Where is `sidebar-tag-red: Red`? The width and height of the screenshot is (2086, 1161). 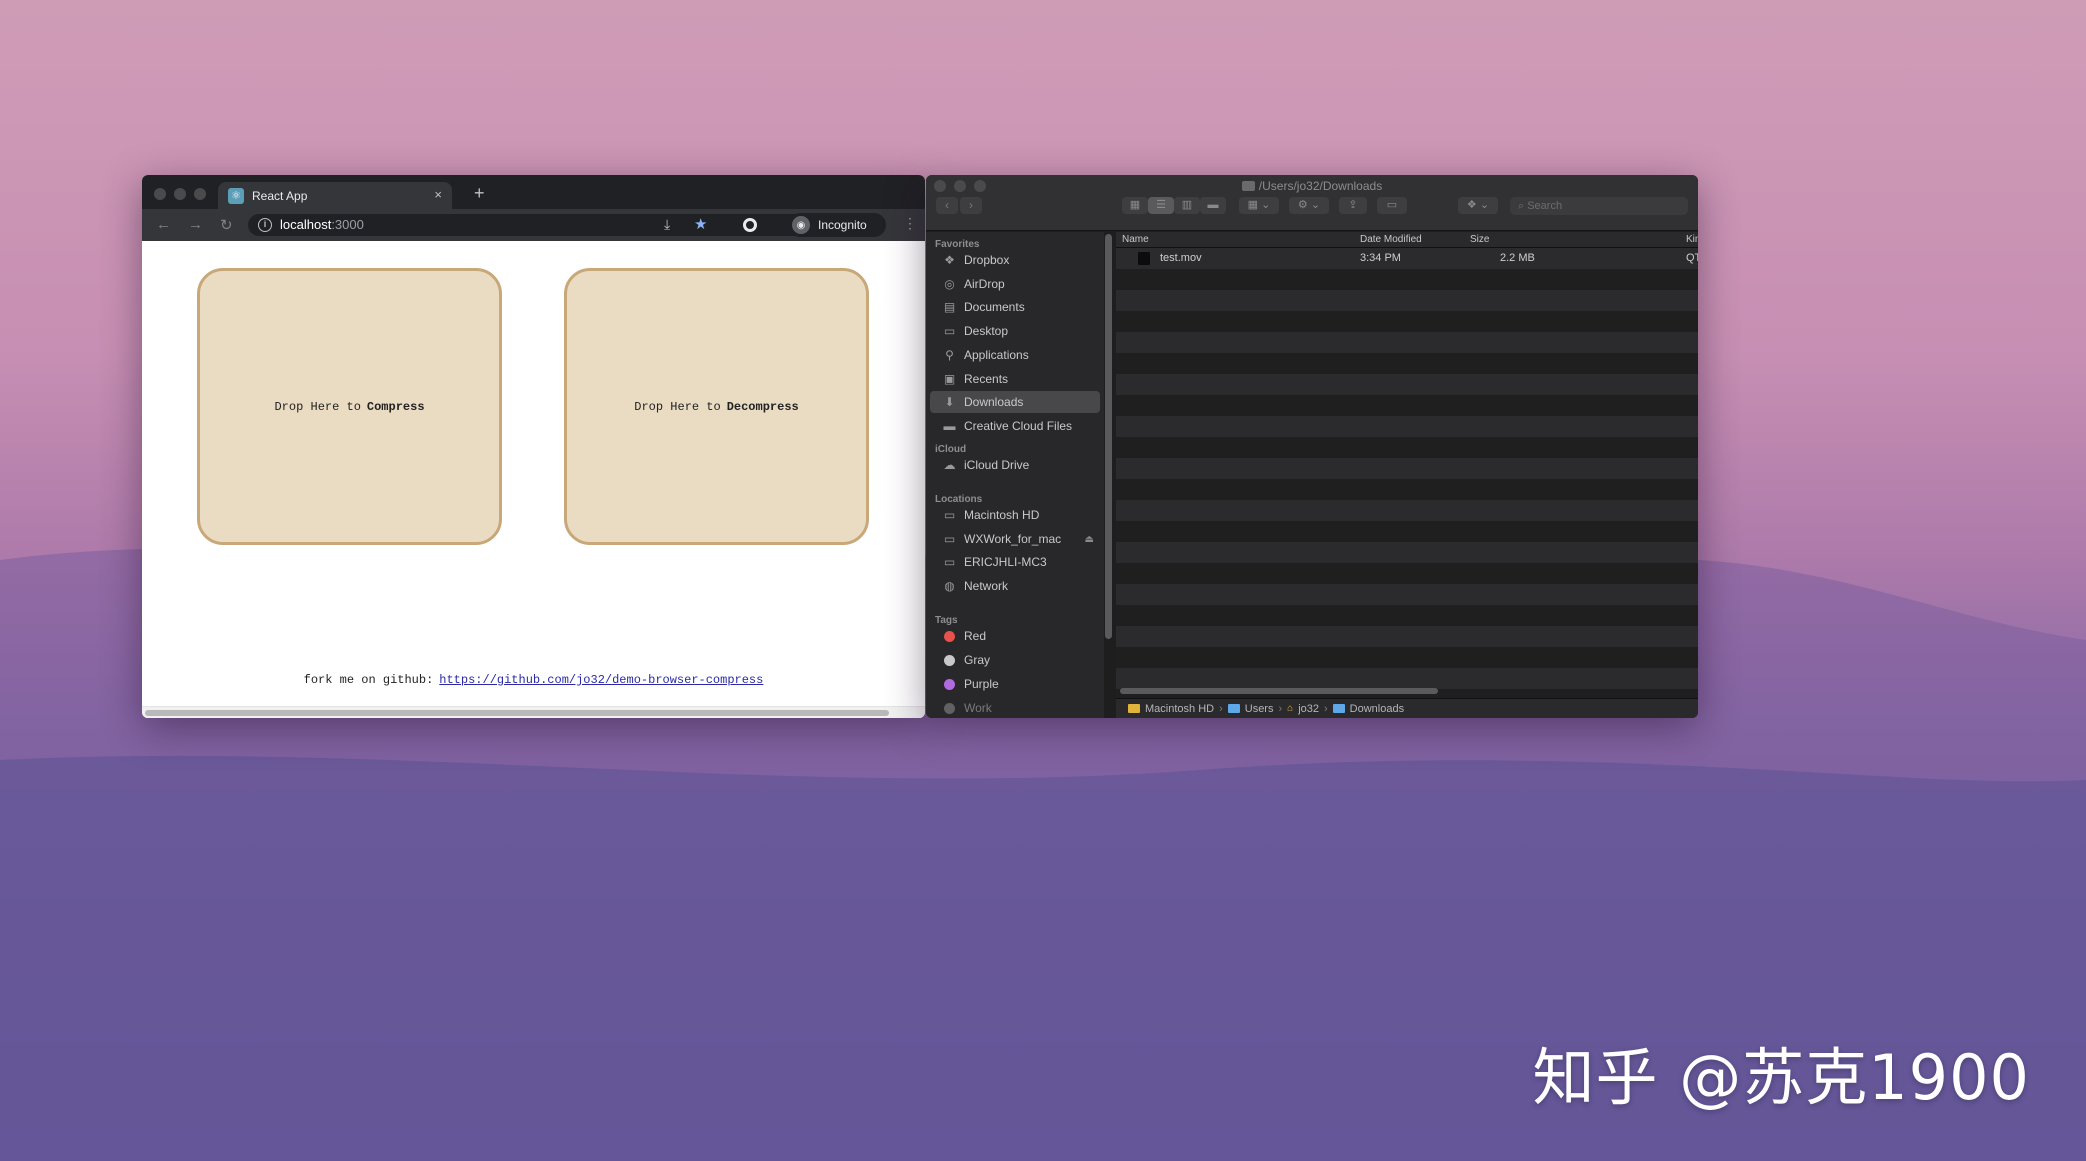
sidebar-tag-red: Red is located at coordinates (1015, 636).